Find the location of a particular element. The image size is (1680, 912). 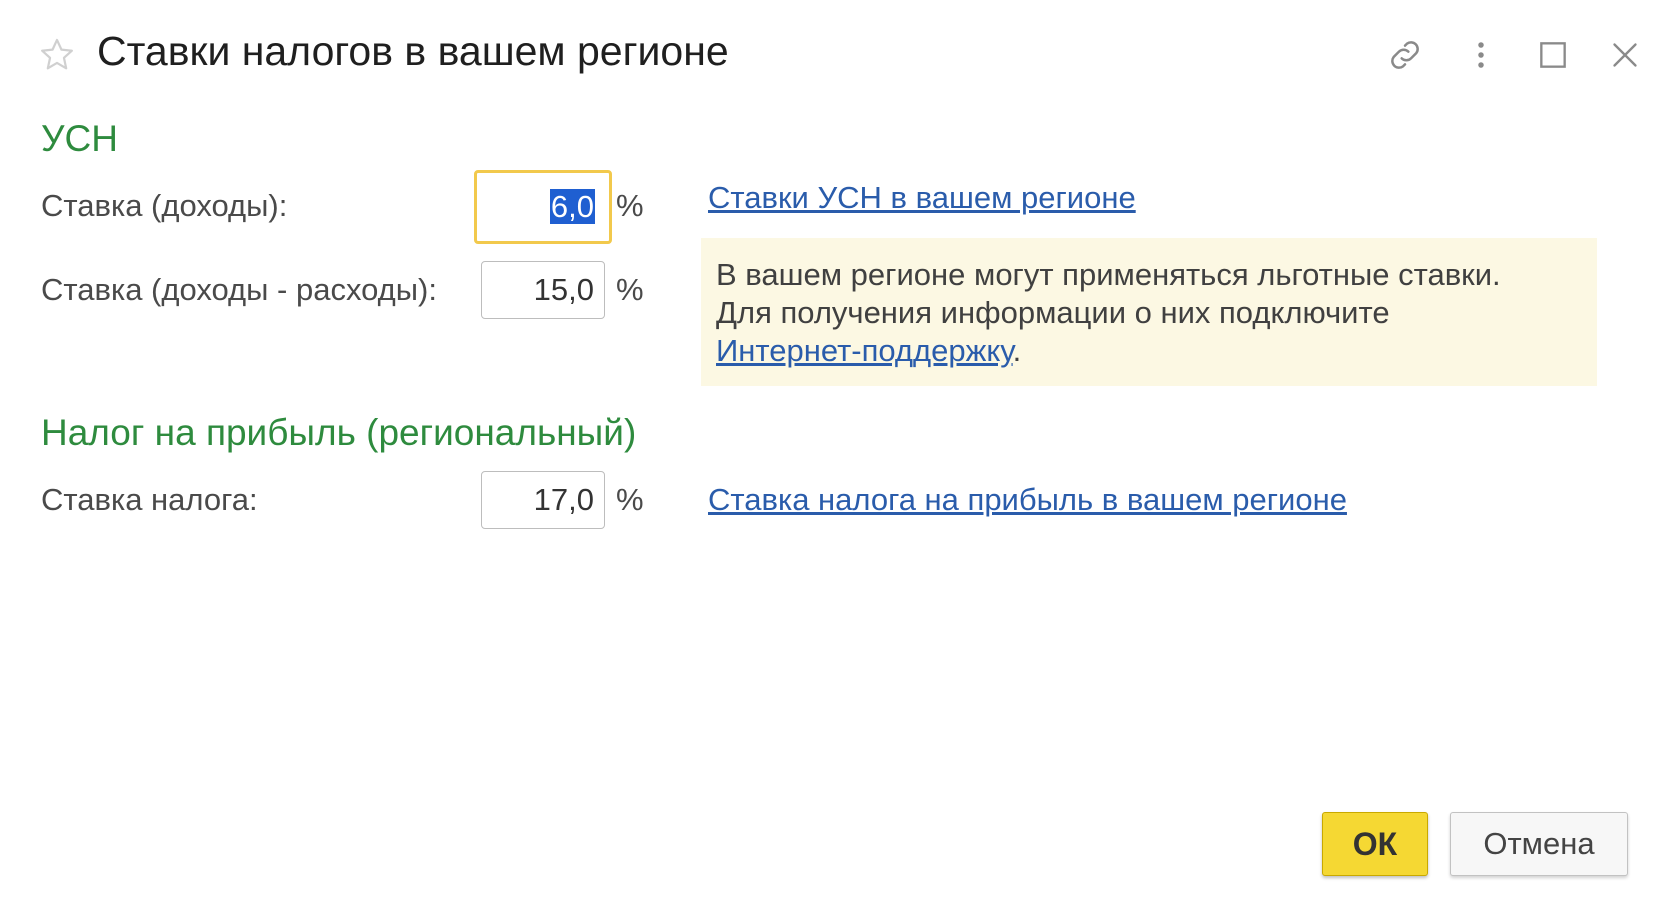

profit-tax-rate-link: Ставка налога на прибыль в вашем регионе is located at coordinates (1027, 500).